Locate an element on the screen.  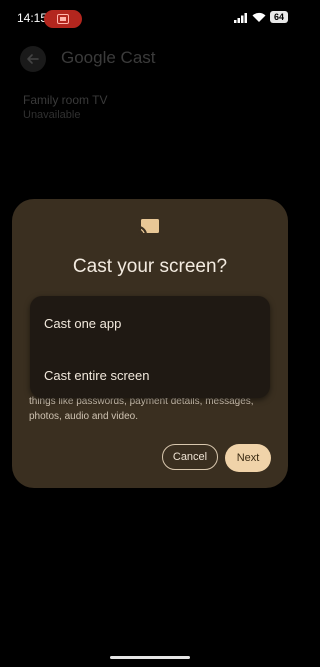
screen-record-indicator is located at coordinates (63, 19).